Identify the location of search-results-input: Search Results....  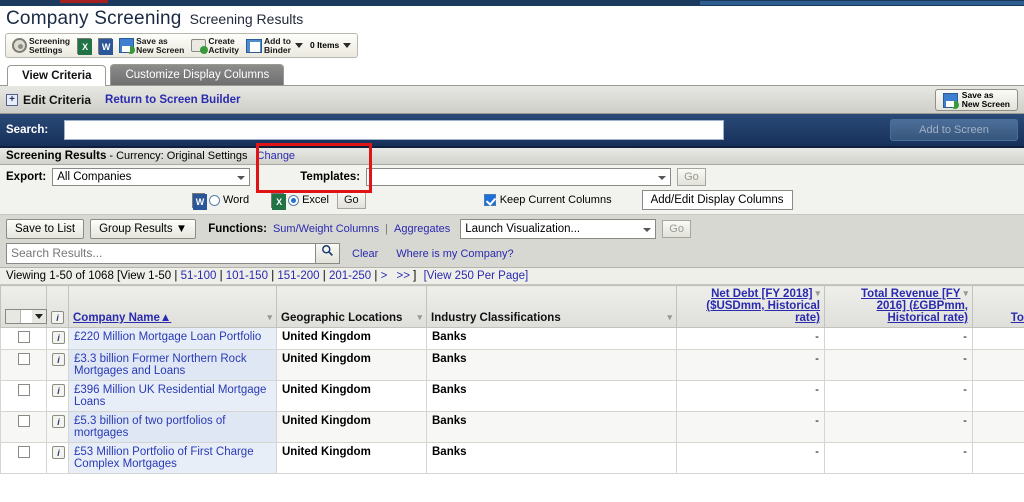
(161, 253).